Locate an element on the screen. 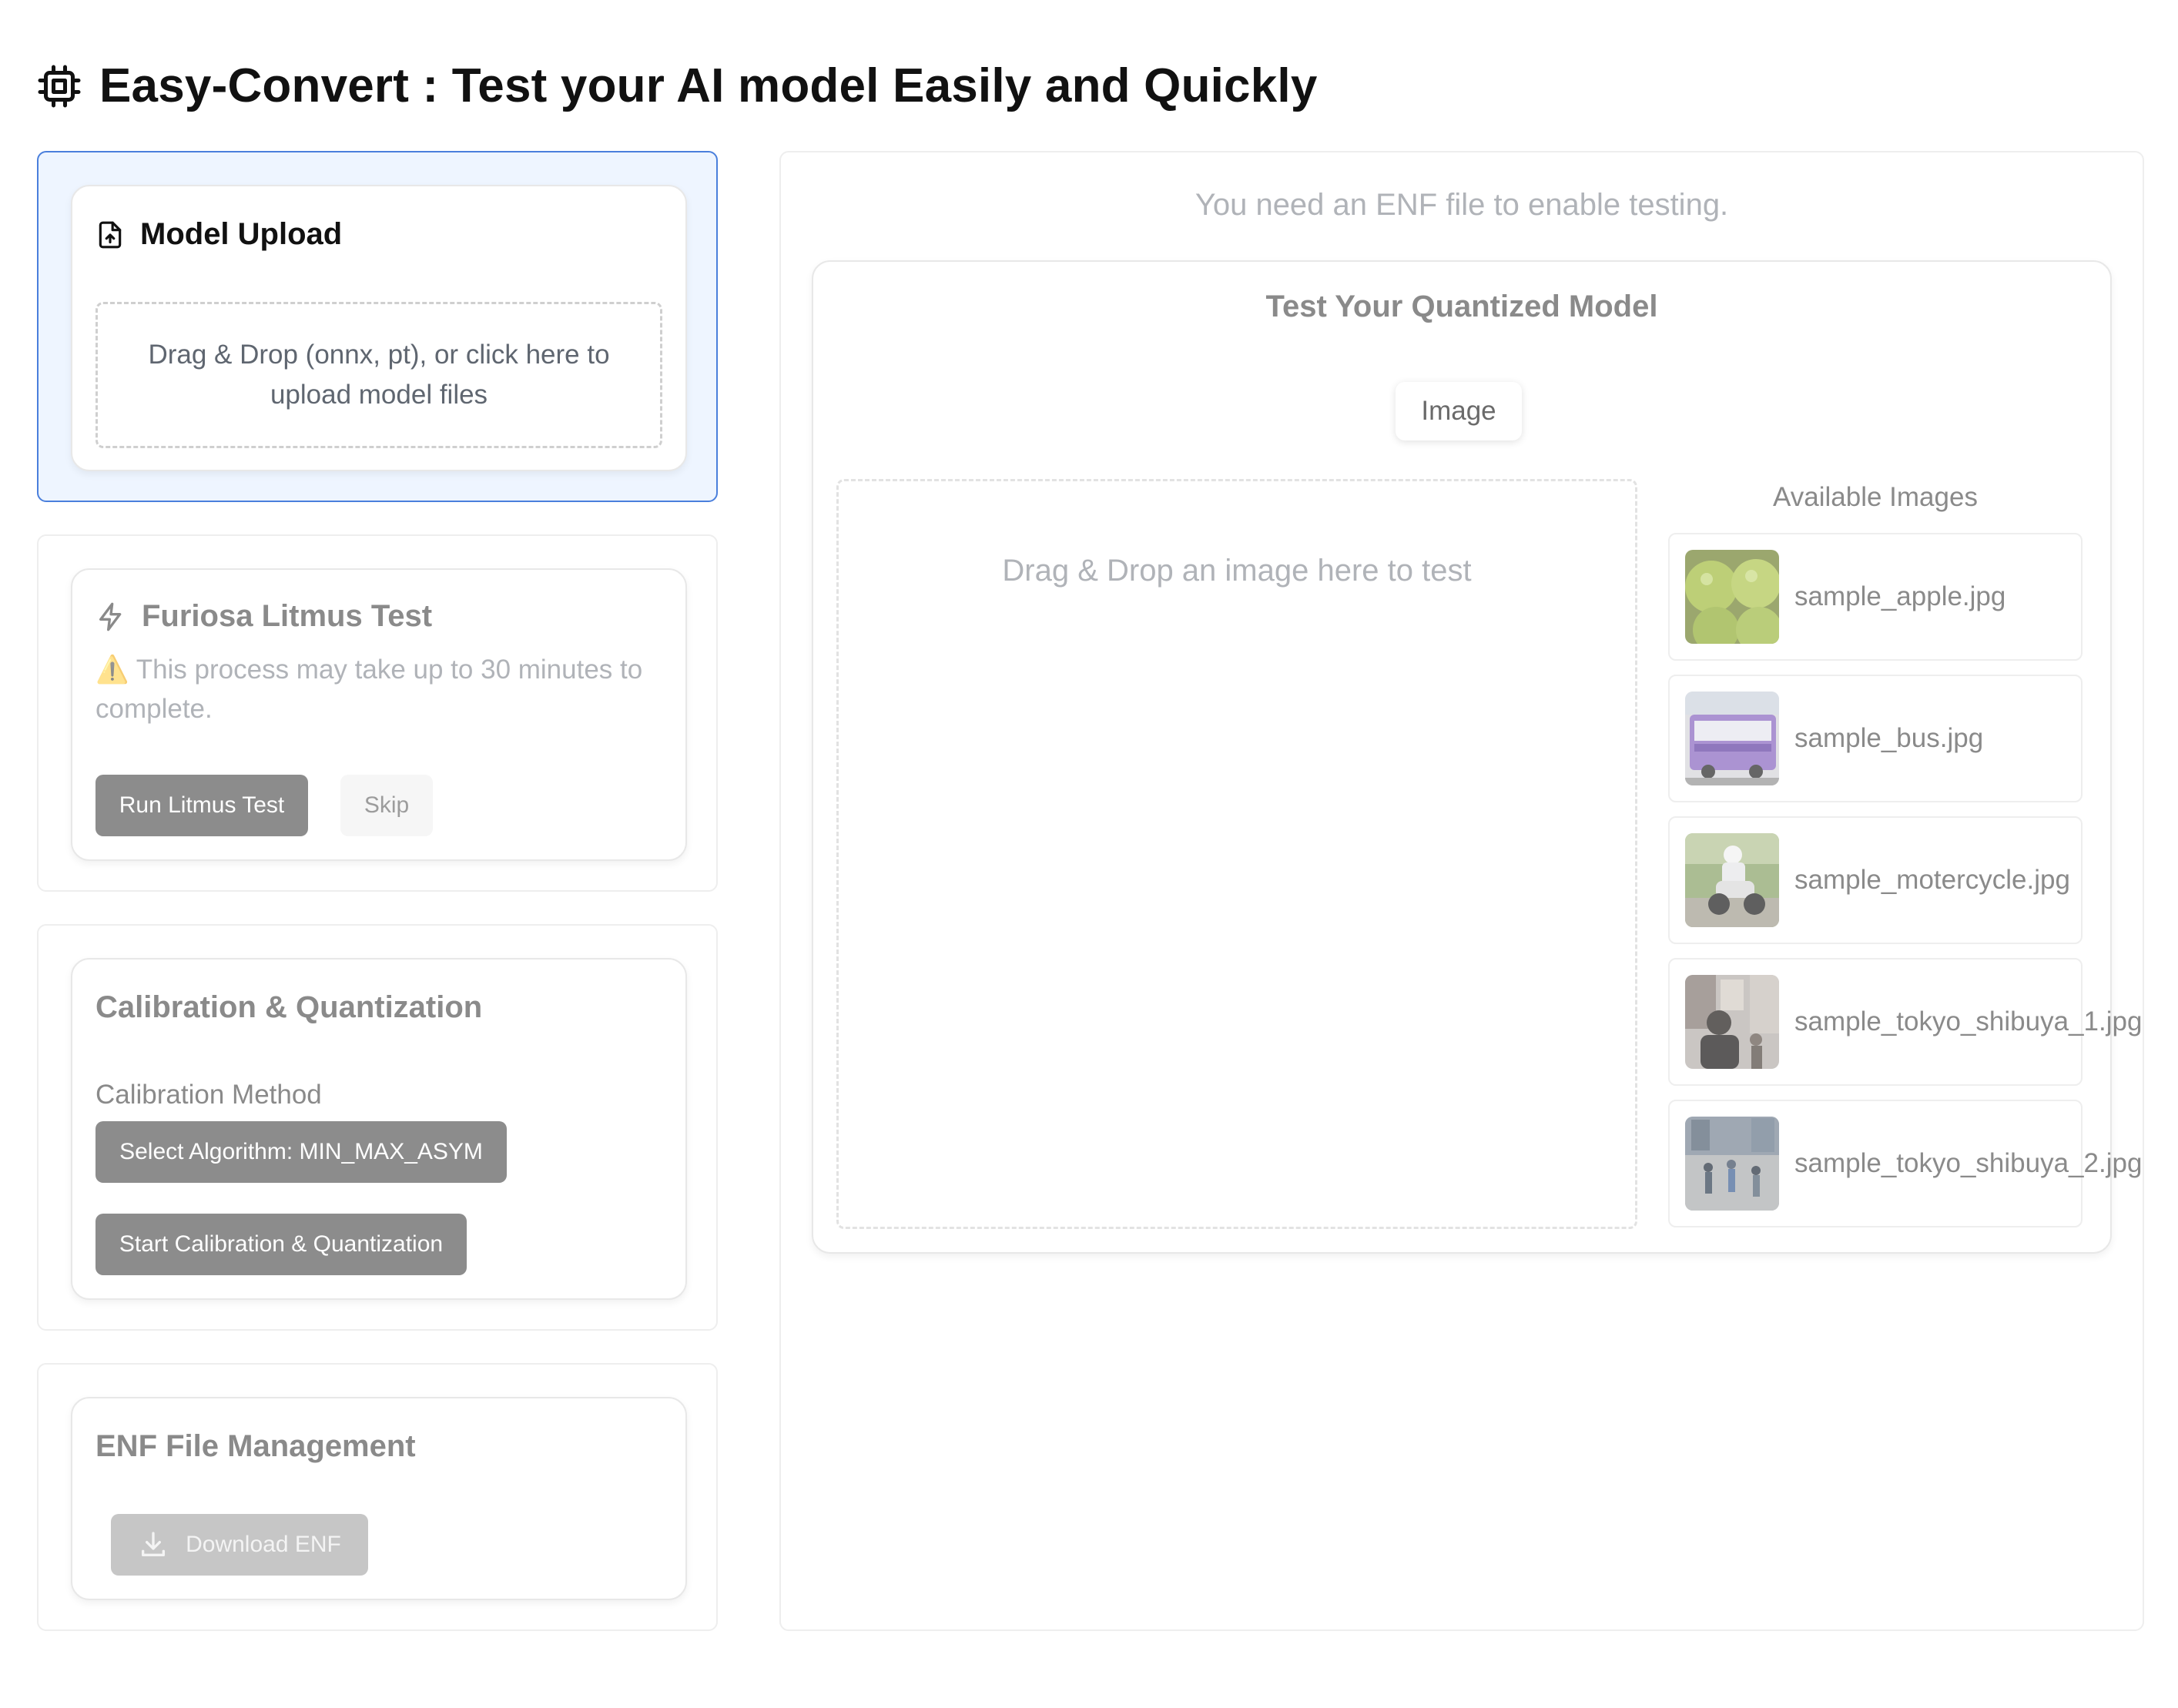 The width and height of the screenshot is (2178, 1708). calibration-title: Calibration & Quantization is located at coordinates (289, 1007).